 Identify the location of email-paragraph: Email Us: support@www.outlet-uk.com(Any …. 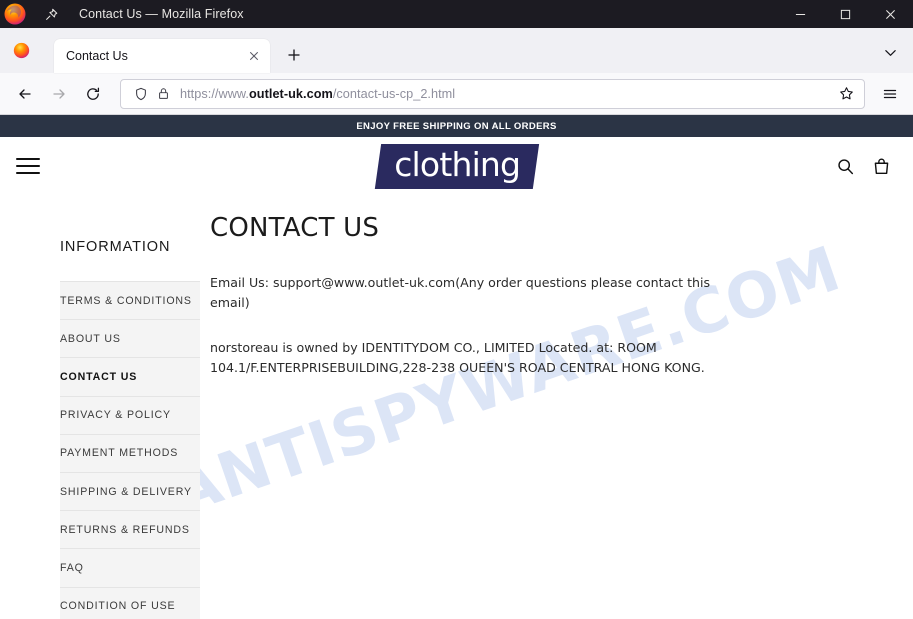
(460, 292).